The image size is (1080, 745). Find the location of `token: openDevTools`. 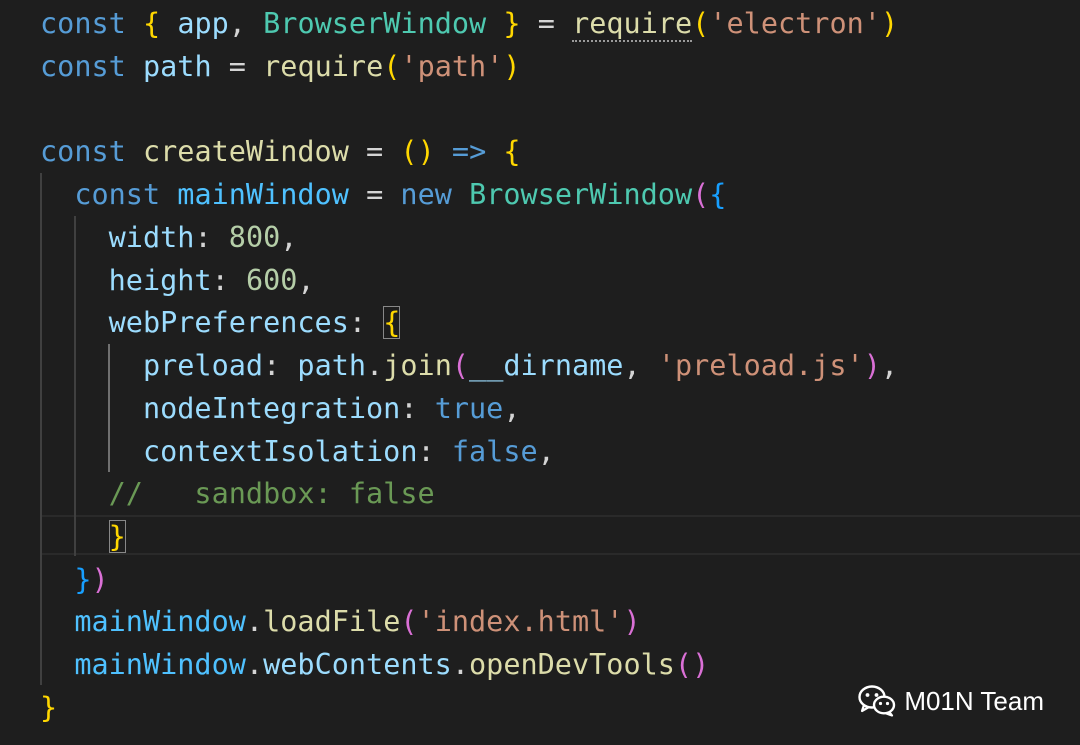

token: openDevTools is located at coordinates (572, 664).